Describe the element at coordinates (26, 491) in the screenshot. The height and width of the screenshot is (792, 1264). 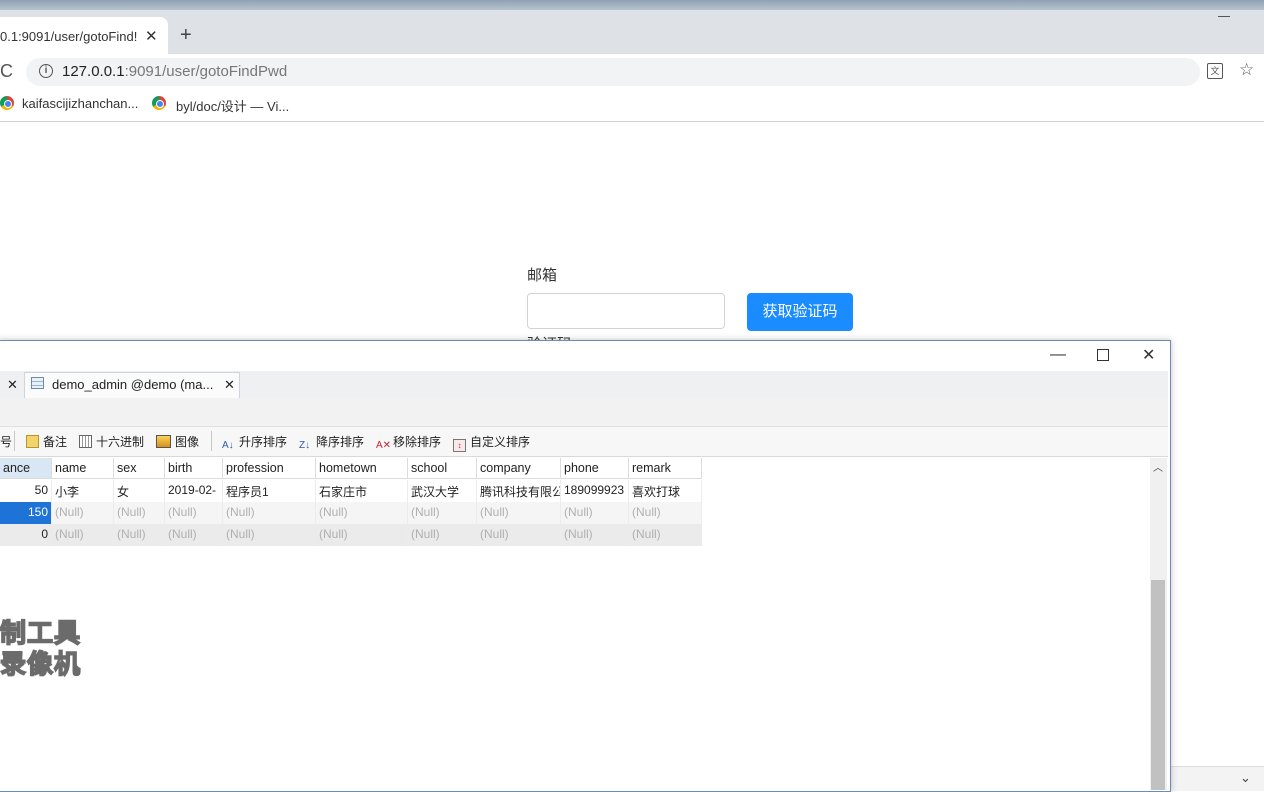
I see `table-cell: 50` at that location.